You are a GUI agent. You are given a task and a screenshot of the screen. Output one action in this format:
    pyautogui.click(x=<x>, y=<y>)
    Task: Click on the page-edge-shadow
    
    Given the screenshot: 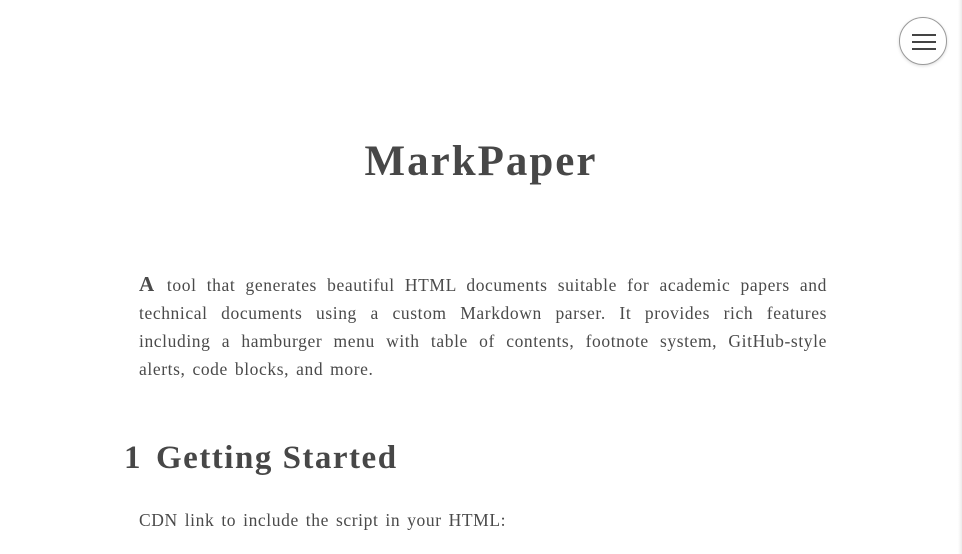 What is the action you would take?
    pyautogui.click(x=960, y=277)
    